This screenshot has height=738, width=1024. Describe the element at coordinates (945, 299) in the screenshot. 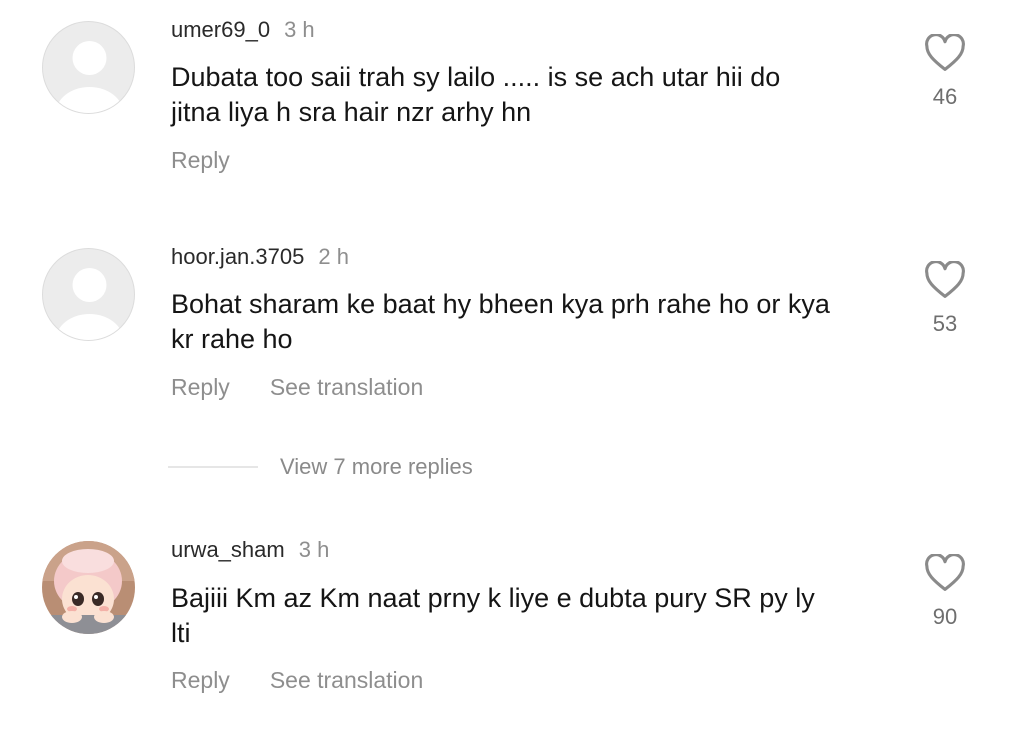

I see `like-button: 53` at that location.